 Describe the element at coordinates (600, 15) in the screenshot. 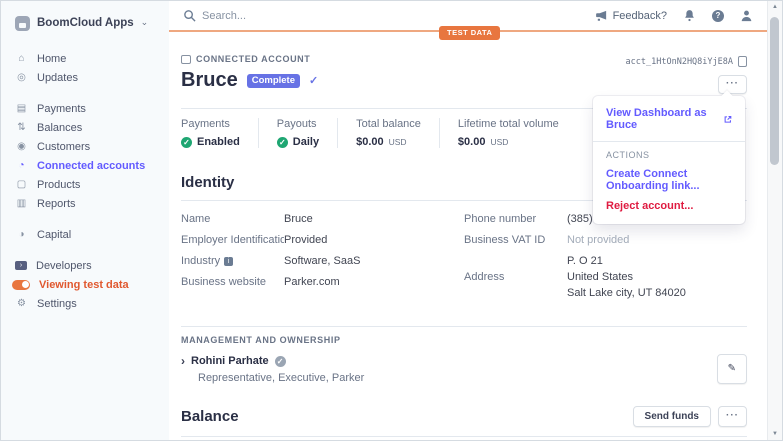

I see `megaphone-icon` at that location.